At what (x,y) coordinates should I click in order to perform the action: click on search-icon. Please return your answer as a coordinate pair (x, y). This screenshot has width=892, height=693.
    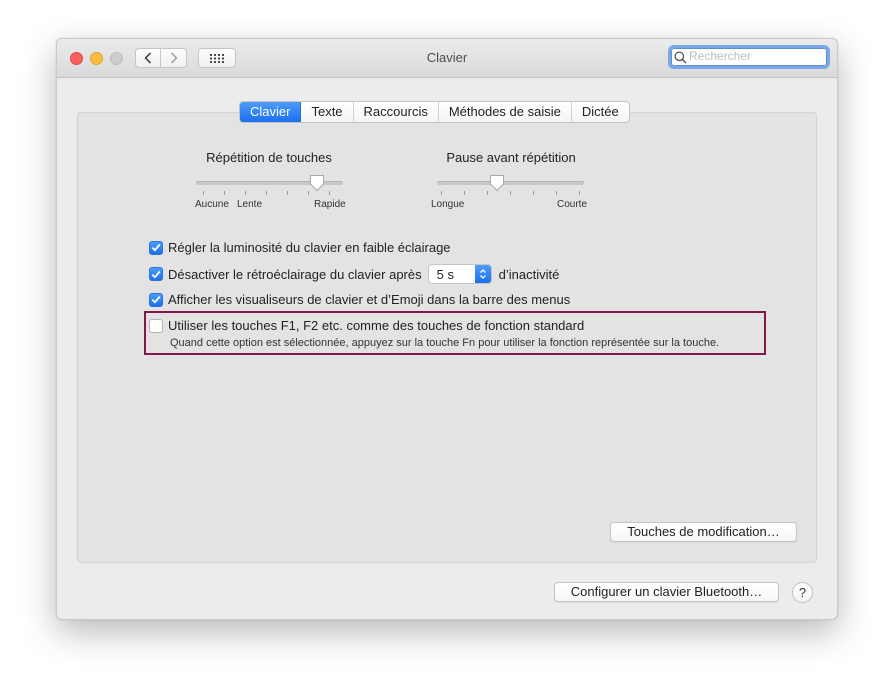
    Looking at the image, I should click on (680, 57).